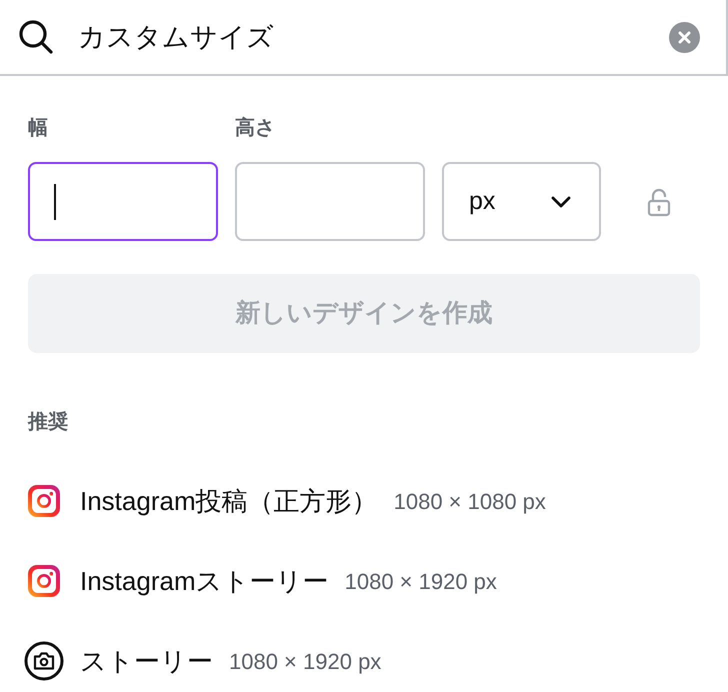 Image resolution: width=728 pixels, height=692 pixels. I want to click on search-text: カスタムサイズ, so click(373, 37).